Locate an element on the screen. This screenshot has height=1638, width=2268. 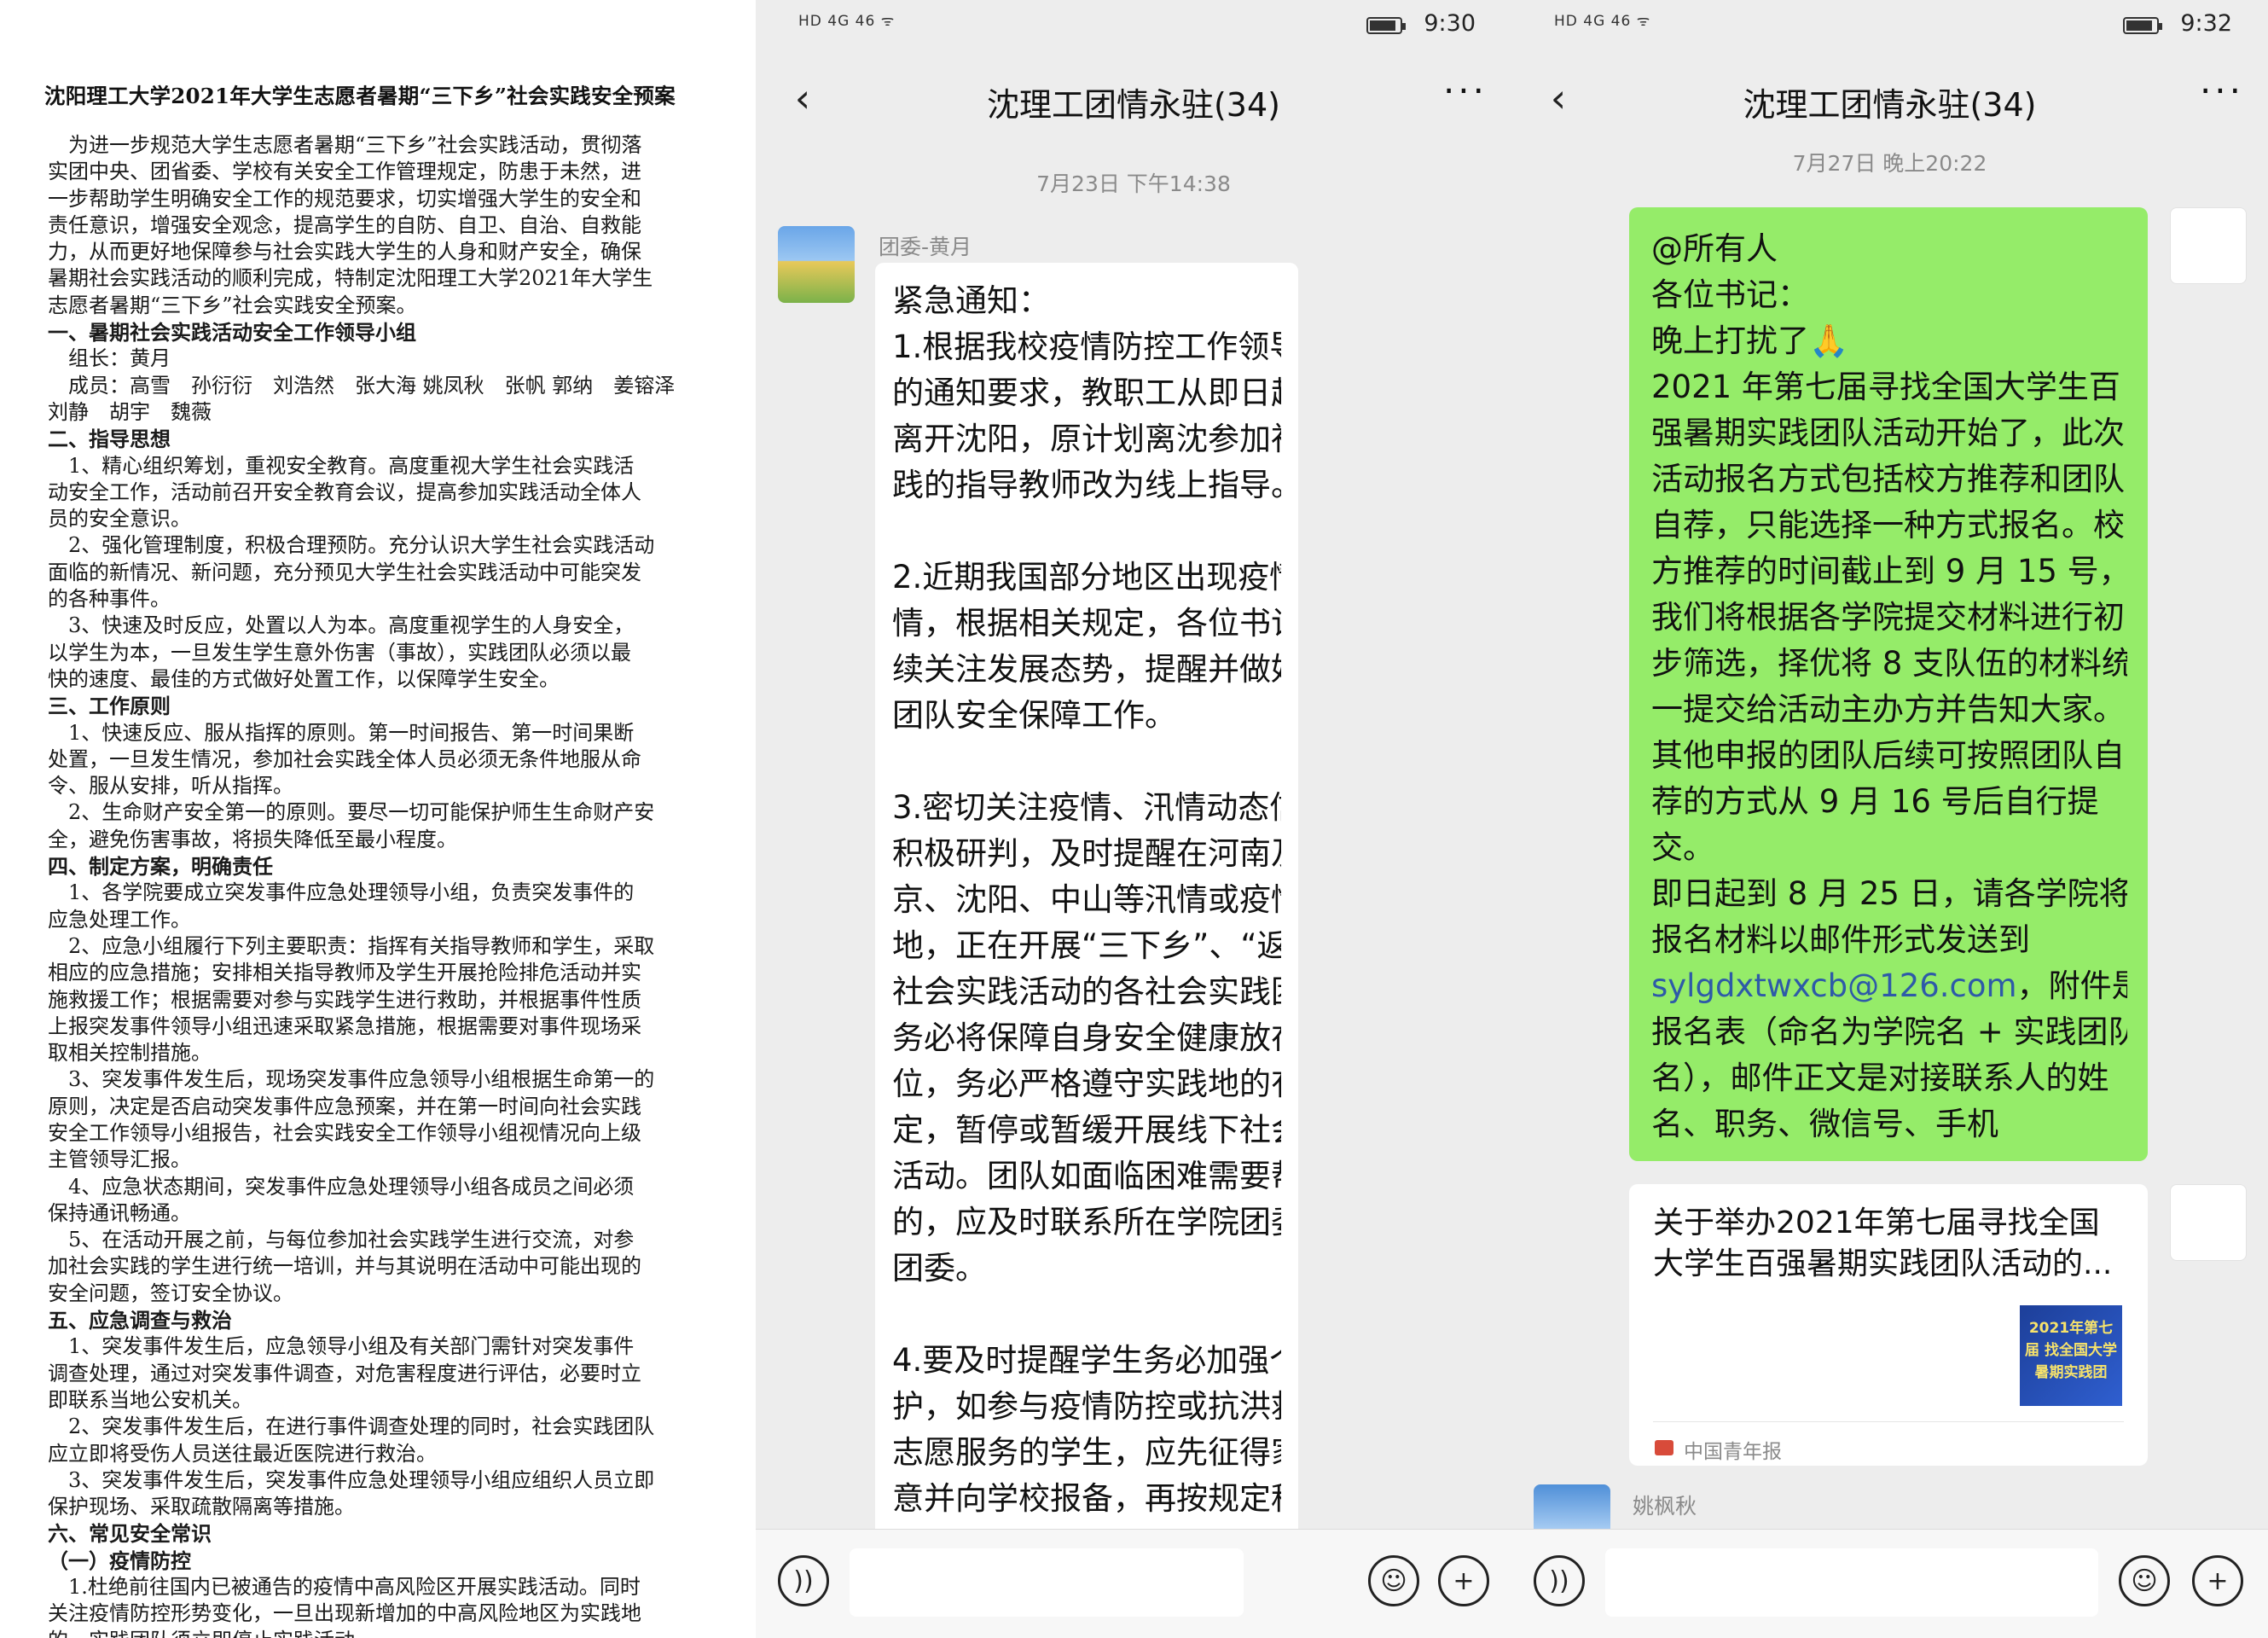
document-line: 责任意识，增强安全观念，提高学生的自防、自卫、自治、自救能 is located at coordinates (344, 225).